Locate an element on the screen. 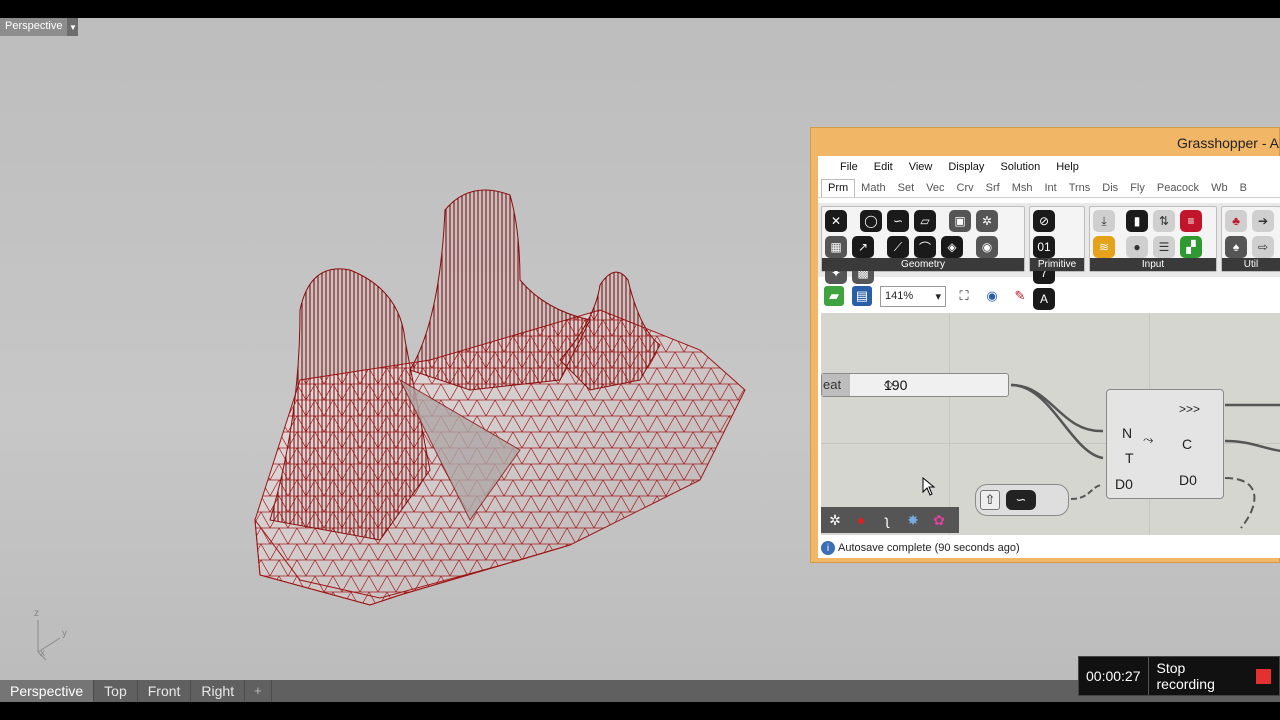 The width and height of the screenshot is (1280, 720). integer-param-icon: 01 is located at coordinates (1044, 247).